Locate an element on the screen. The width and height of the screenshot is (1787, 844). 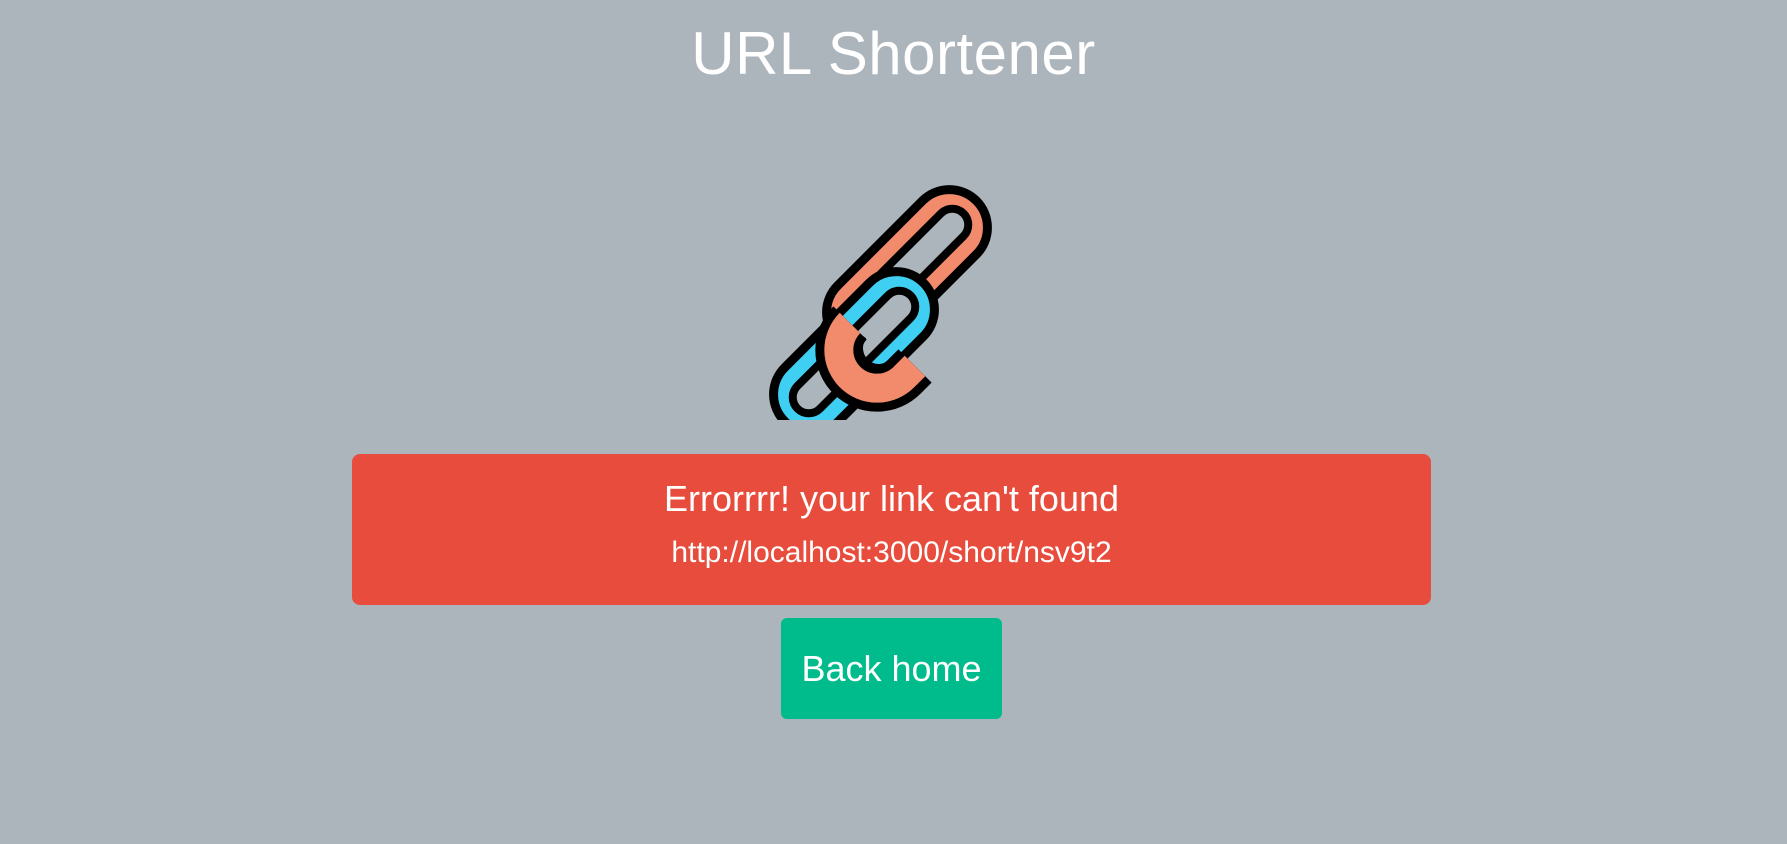
page-title: URL Shortener is located at coordinates (893, 53).